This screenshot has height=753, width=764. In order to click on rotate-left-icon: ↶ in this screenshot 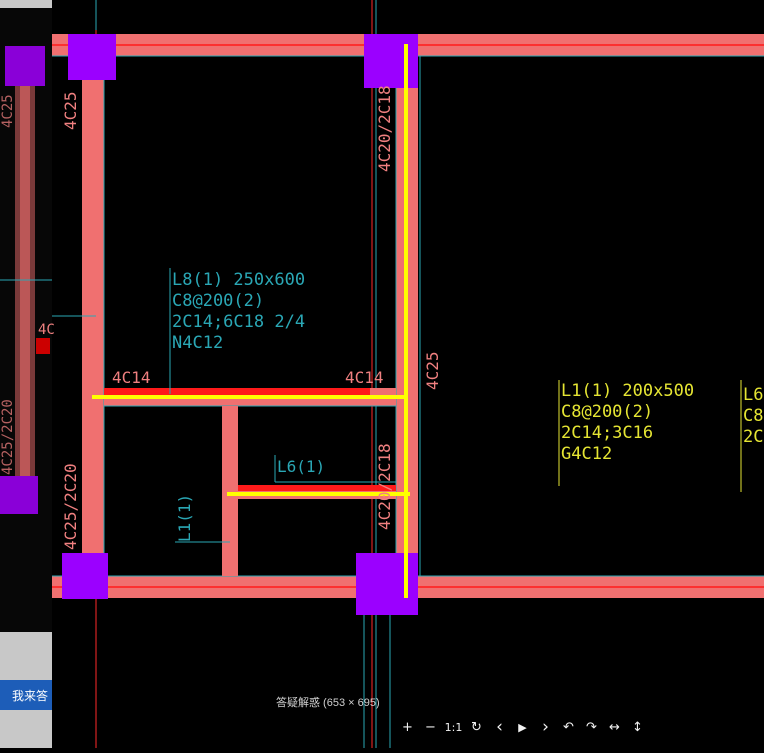, I will do `click(568, 727)`.